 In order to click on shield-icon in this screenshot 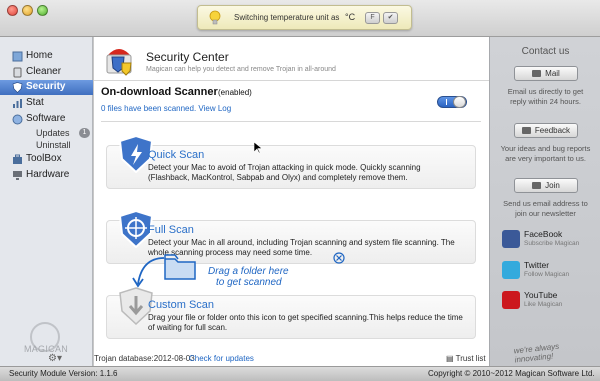, I will do `click(17, 87)`.